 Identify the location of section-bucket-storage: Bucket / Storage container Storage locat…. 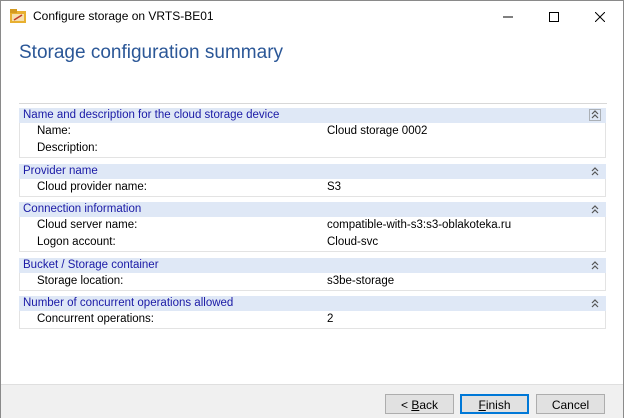
(312, 274).